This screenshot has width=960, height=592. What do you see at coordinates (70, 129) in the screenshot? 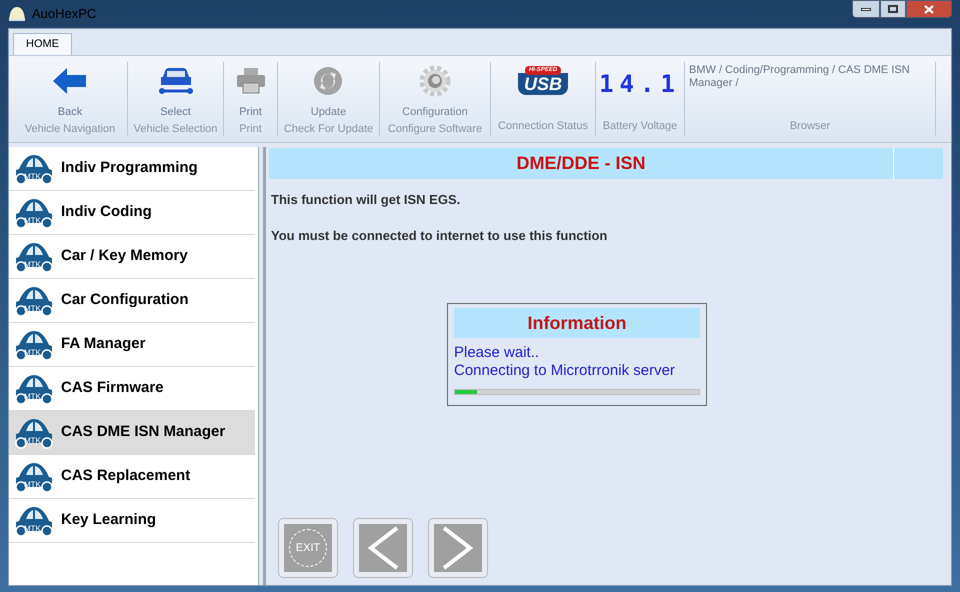
I see `group-label: Vehicle Navigation` at bounding box center [70, 129].